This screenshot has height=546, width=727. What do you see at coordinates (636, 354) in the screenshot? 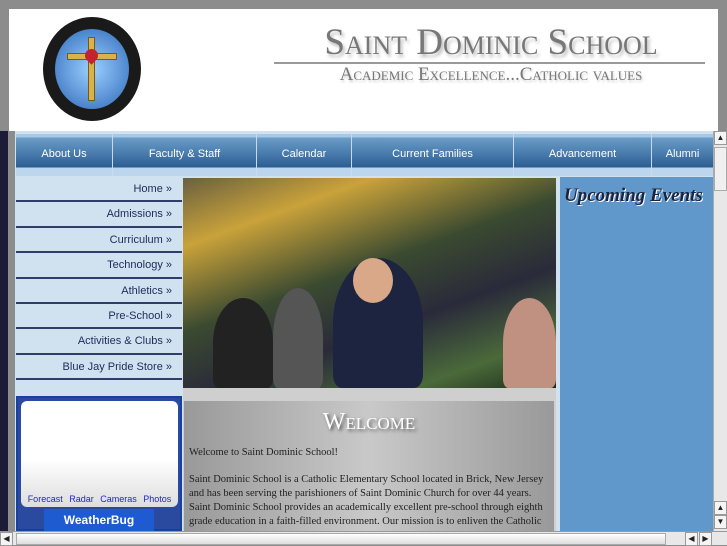
I see `upcoming-events-panel: Upcoming Events` at bounding box center [636, 354].